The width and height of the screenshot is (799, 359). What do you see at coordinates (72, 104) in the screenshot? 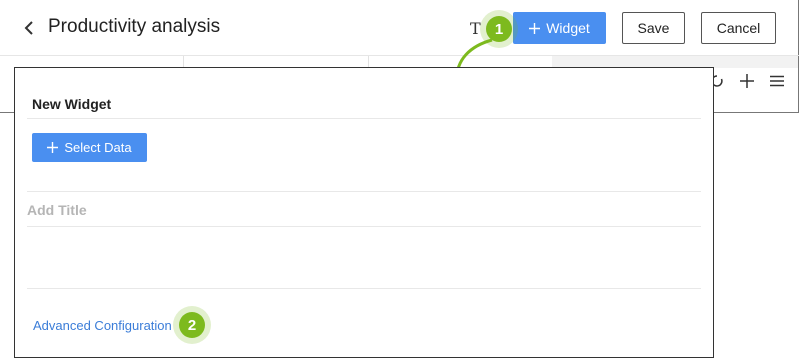
I see `dialog-title: New Widget` at bounding box center [72, 104].